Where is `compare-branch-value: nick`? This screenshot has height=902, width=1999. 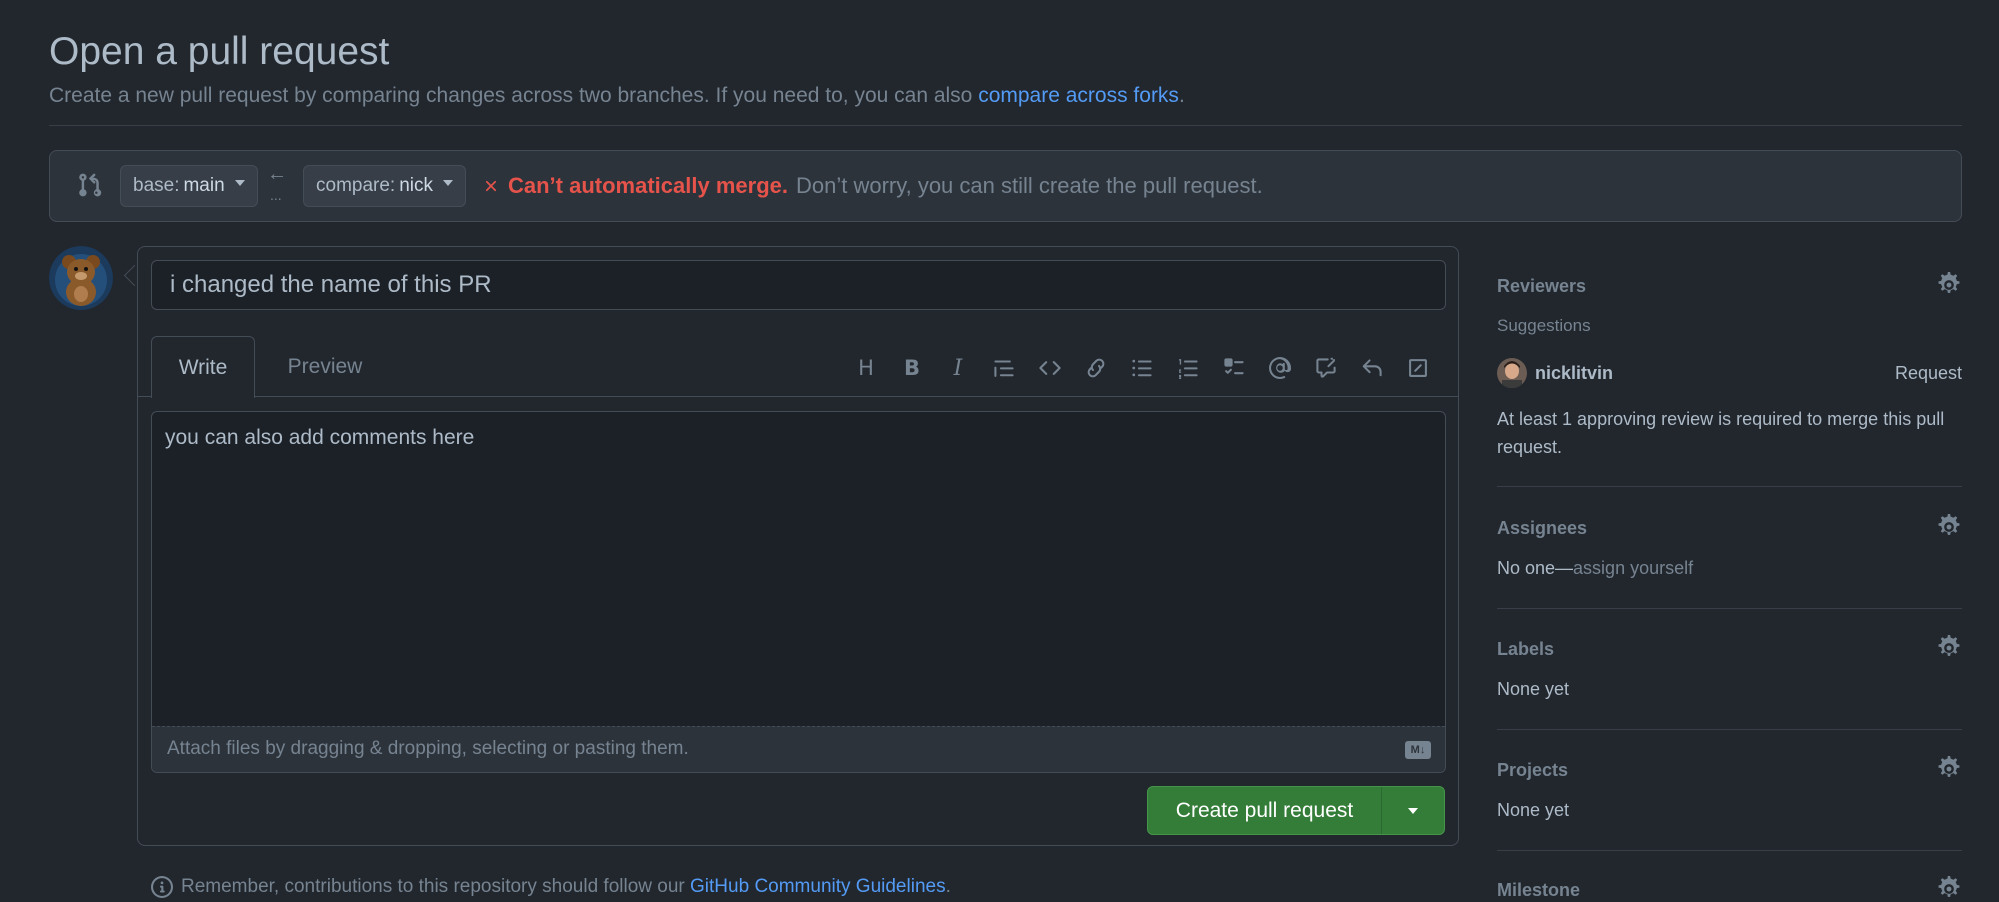 compare-branch-value: nick is located at coordinates (416, 185).